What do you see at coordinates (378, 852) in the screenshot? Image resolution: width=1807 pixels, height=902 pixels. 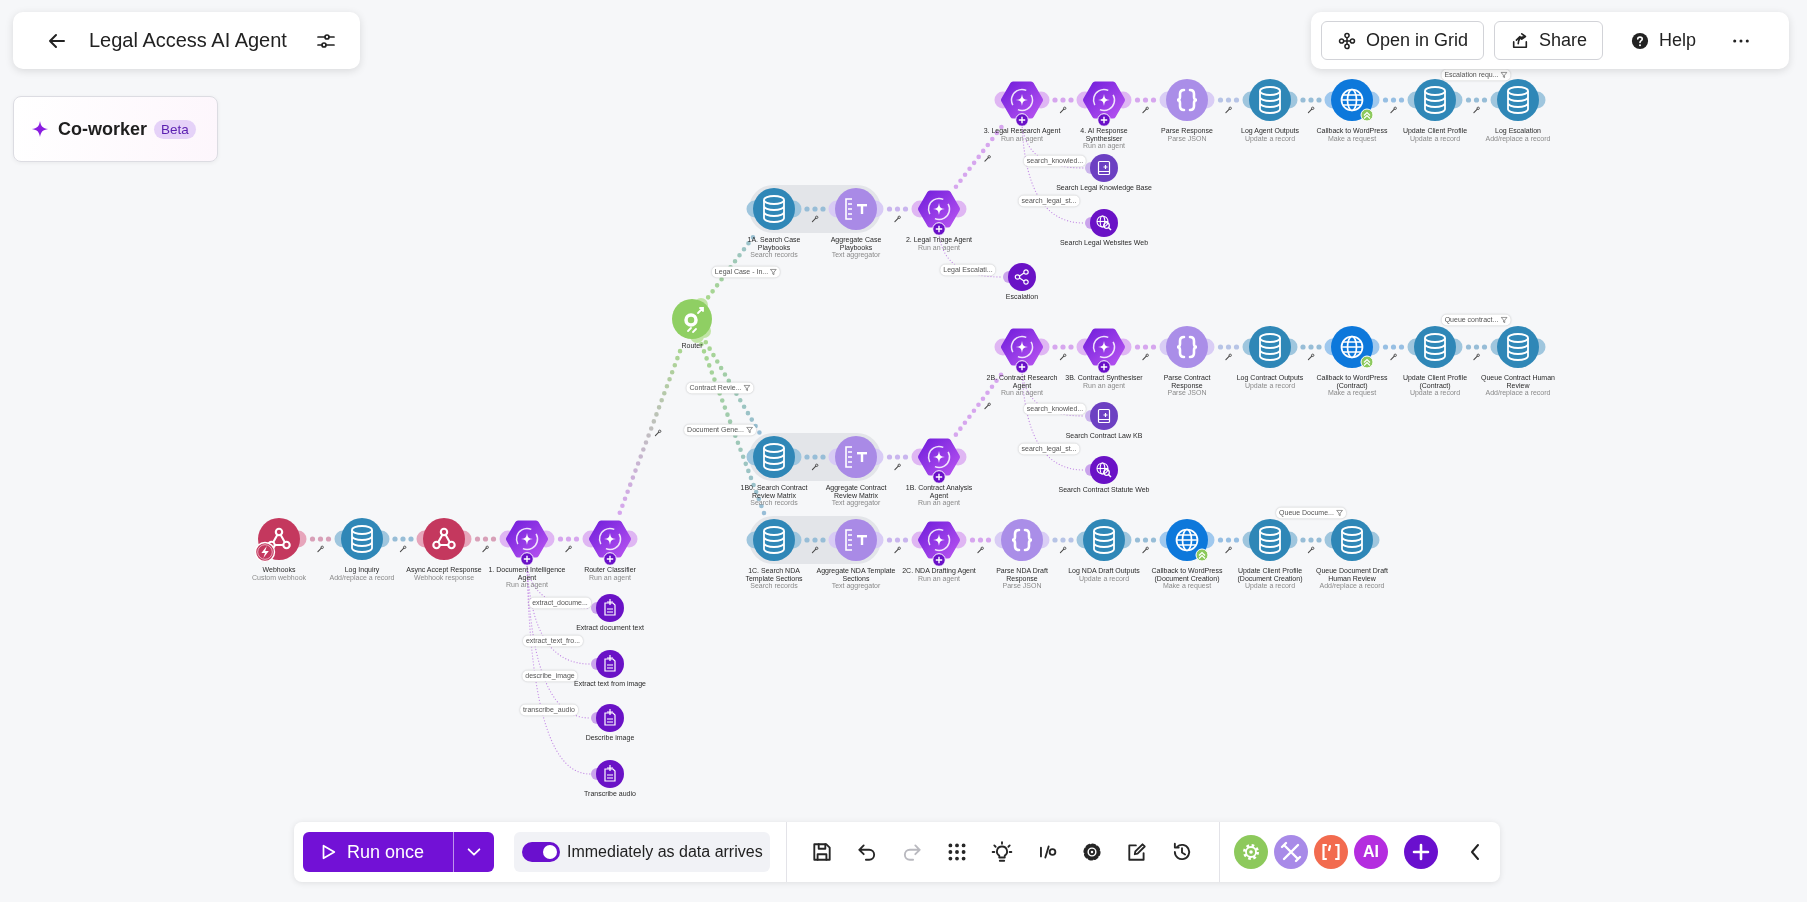 I see `run-once-button: Run once` at bounding box center [378, 852].